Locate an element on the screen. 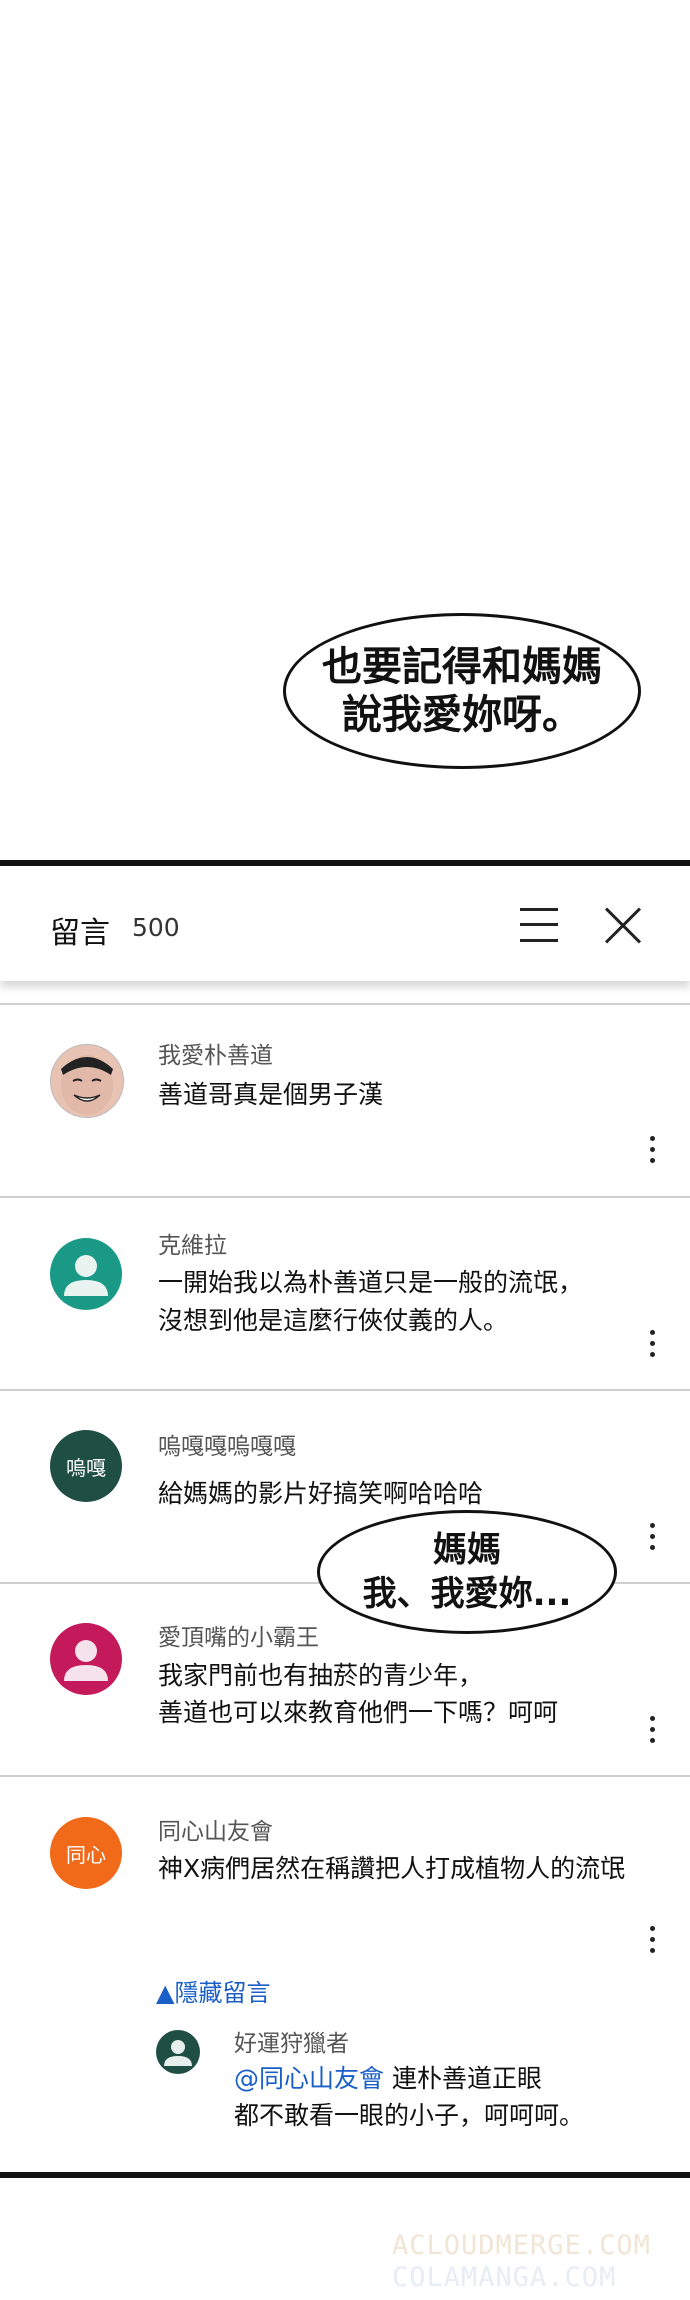 Image resolution: width=690 pixels, height=2300 pixels. face-avatar-icon is located at coordinates (87, 1085).